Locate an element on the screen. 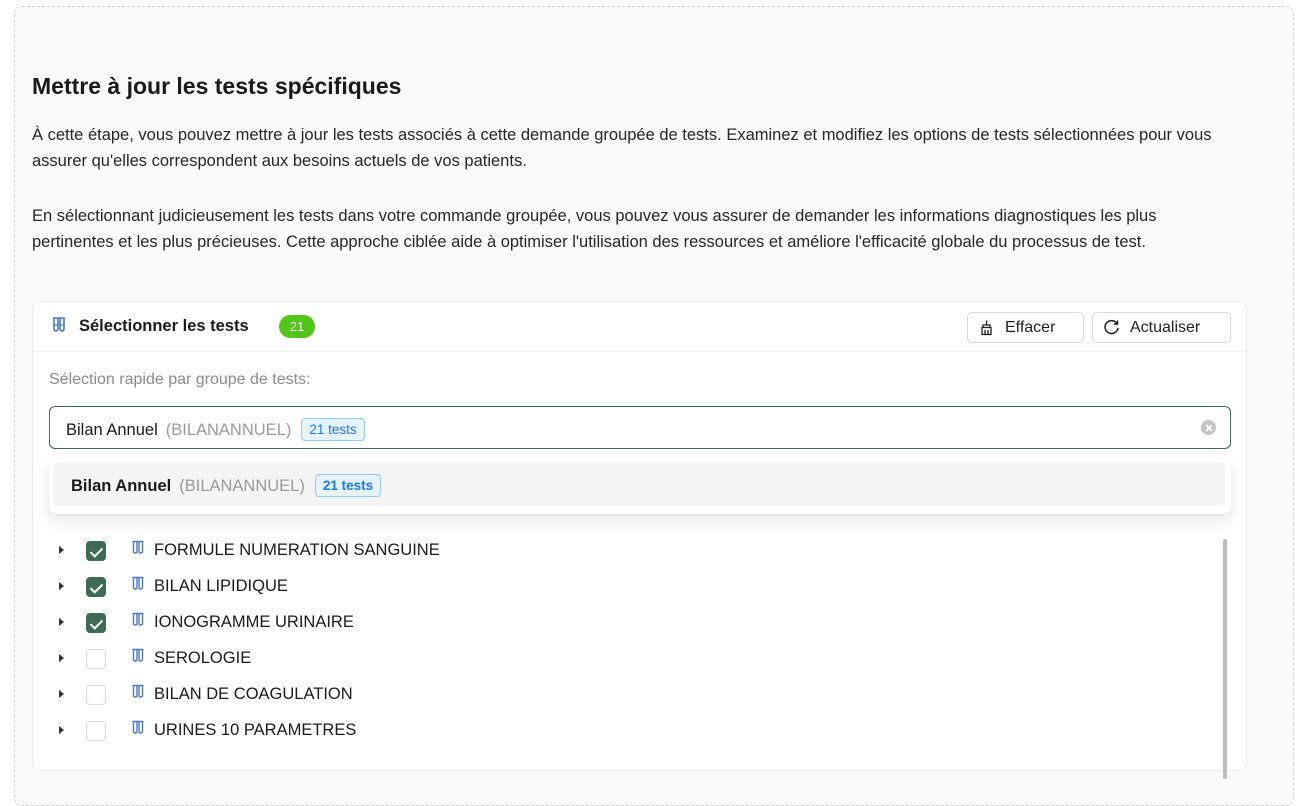  dropdown-option-value: Bilan Annuel (BILANANNUEL) 21 tests is located at coordinates (226, 485).